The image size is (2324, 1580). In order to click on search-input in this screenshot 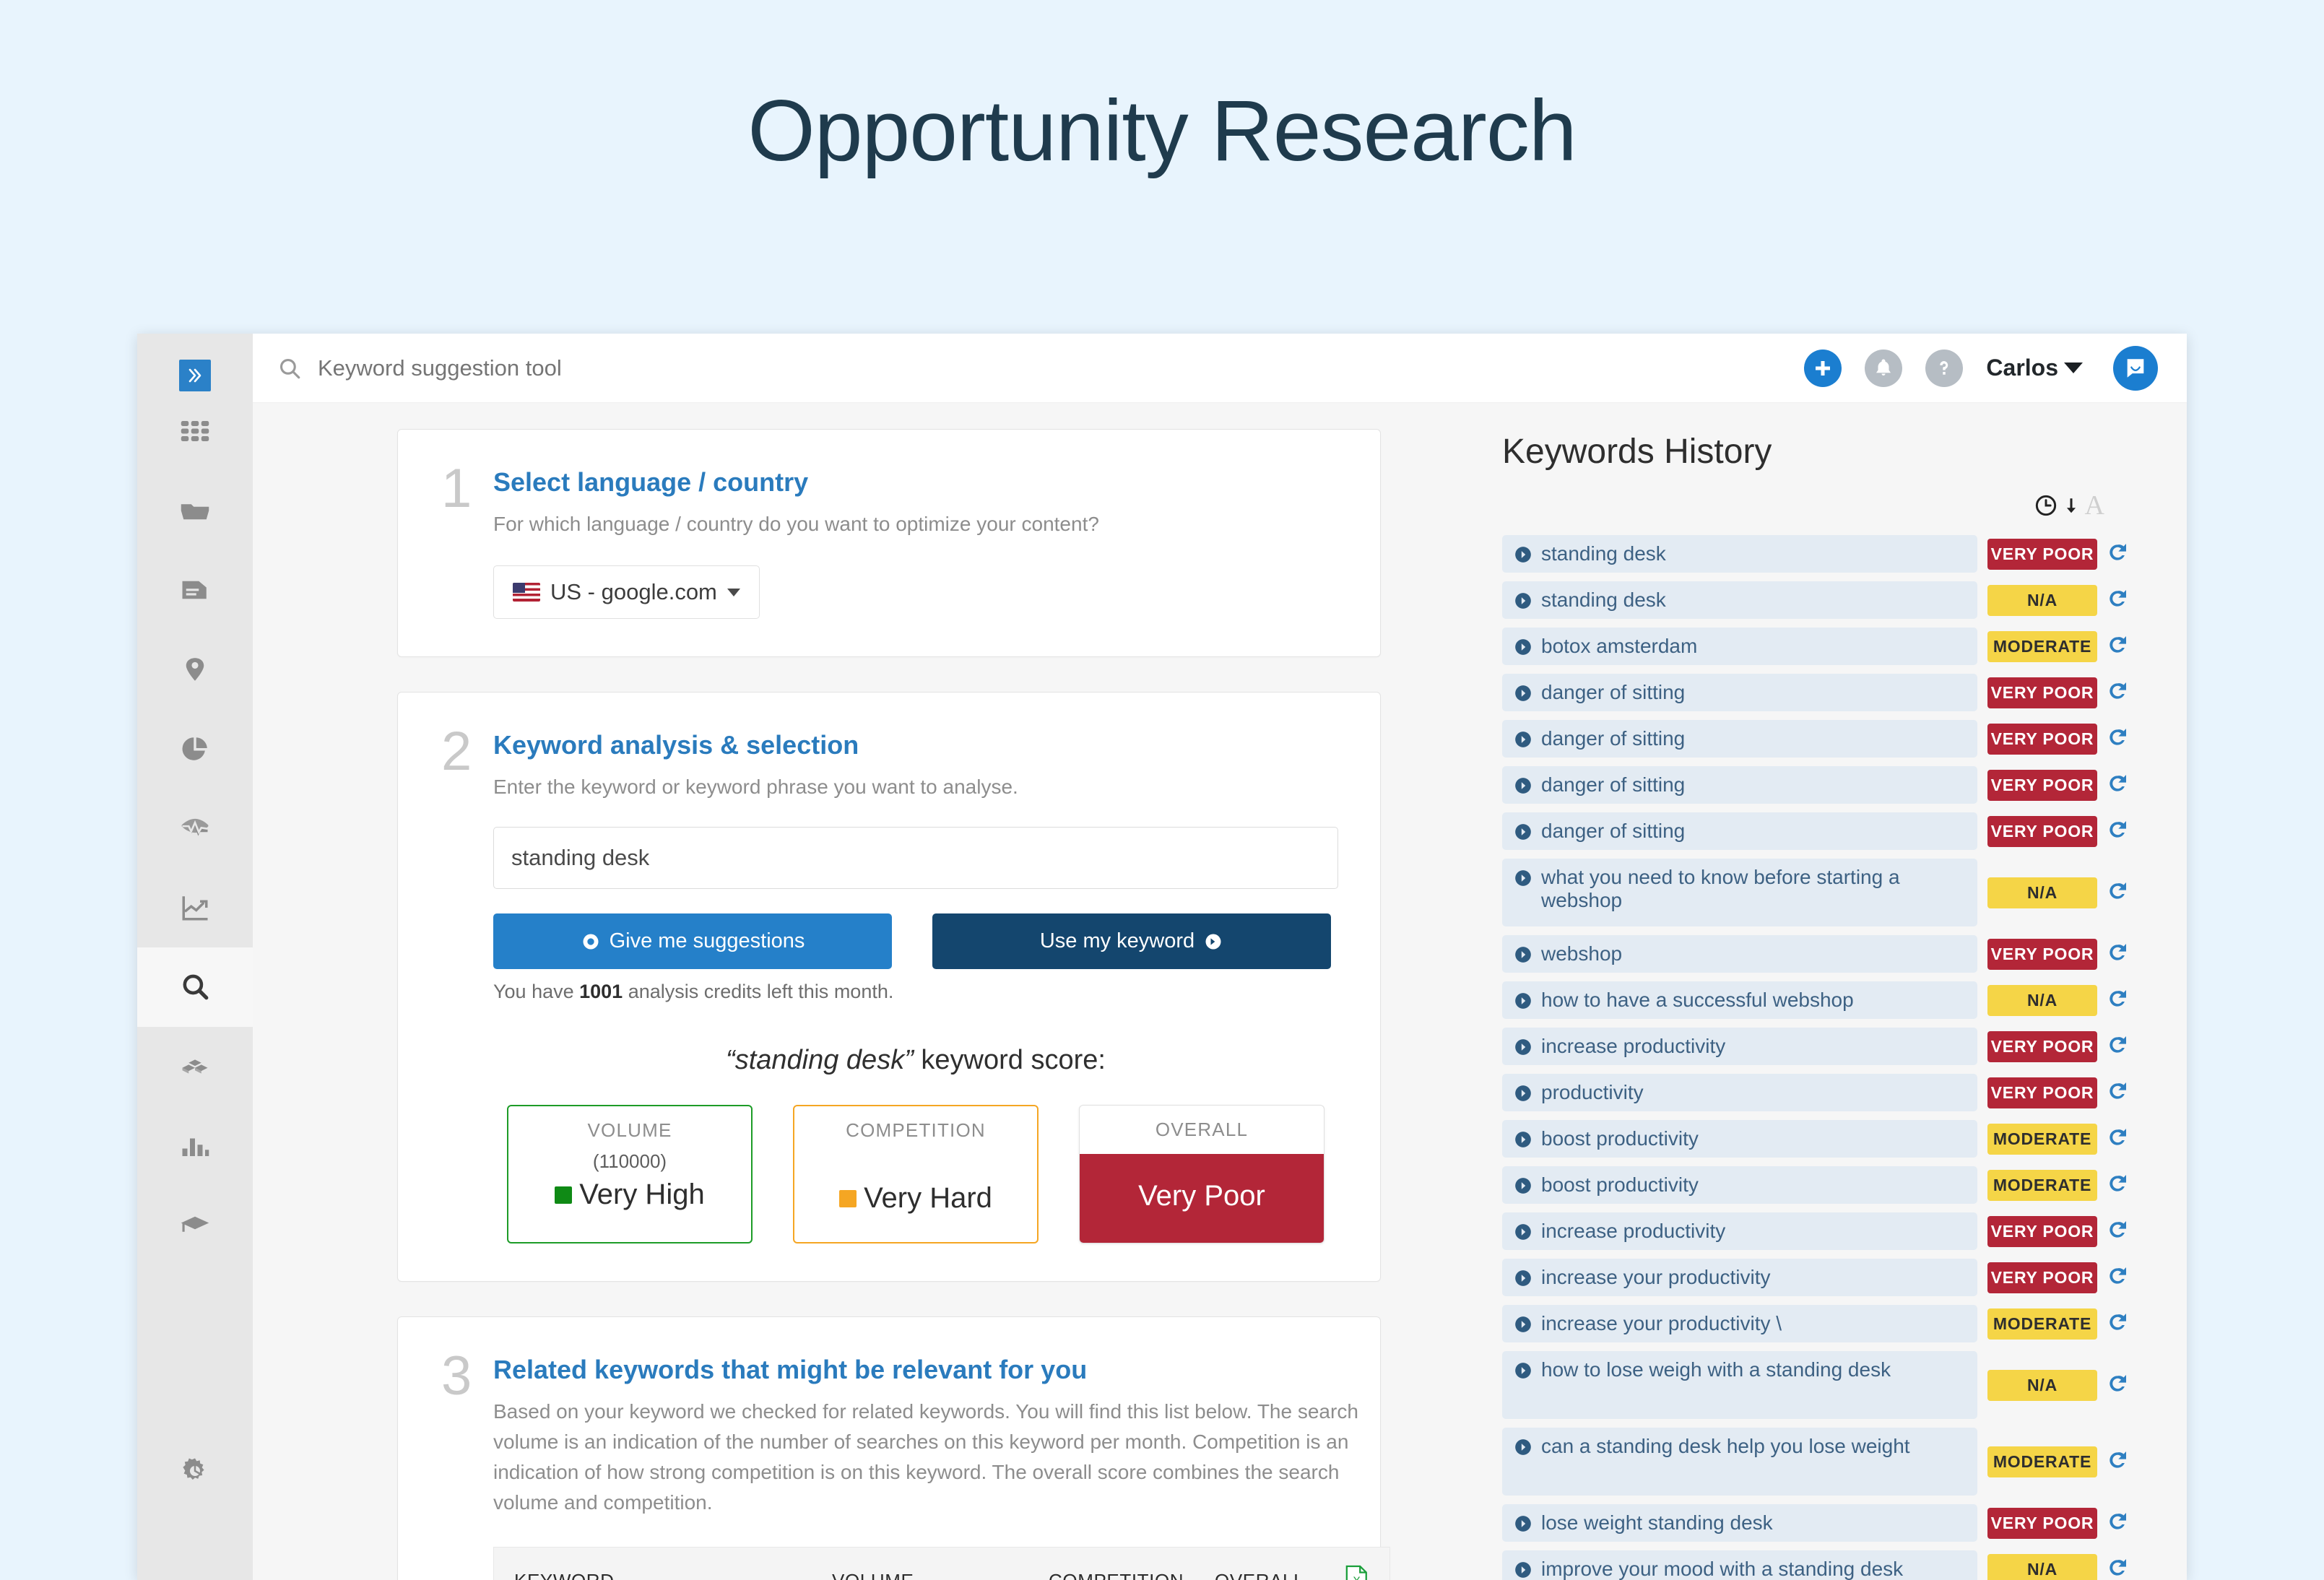, I will do `click(534, 368)`.